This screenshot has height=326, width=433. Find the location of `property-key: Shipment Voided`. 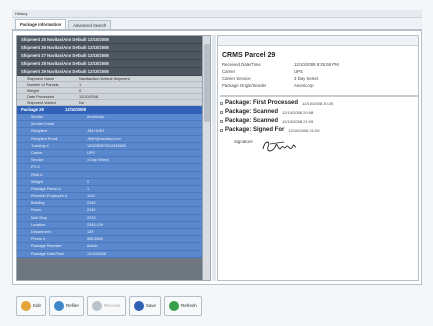

property-key: Shipment Voided is located at coordinates (41, 103).